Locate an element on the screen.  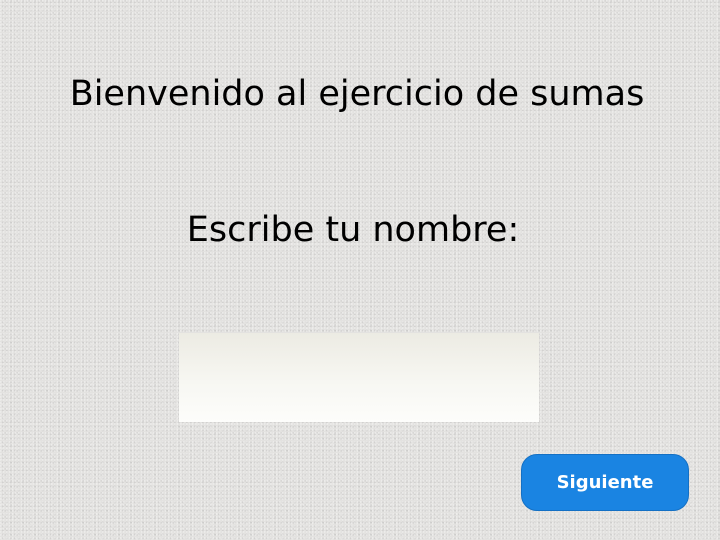
next-button: Siguiente is located at coordinates (605, 482).